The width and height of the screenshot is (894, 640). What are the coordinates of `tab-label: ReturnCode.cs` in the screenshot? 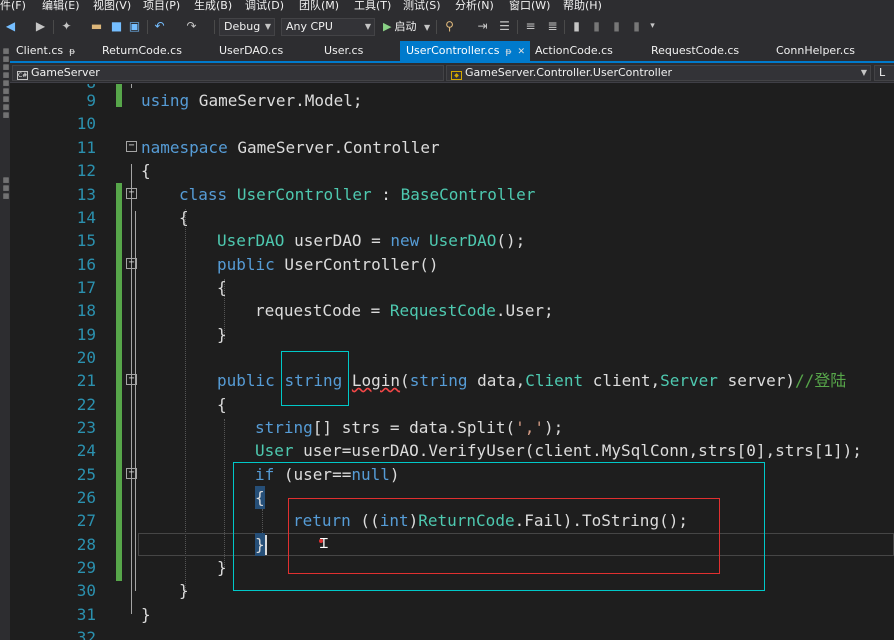 It's located at (142, 50).